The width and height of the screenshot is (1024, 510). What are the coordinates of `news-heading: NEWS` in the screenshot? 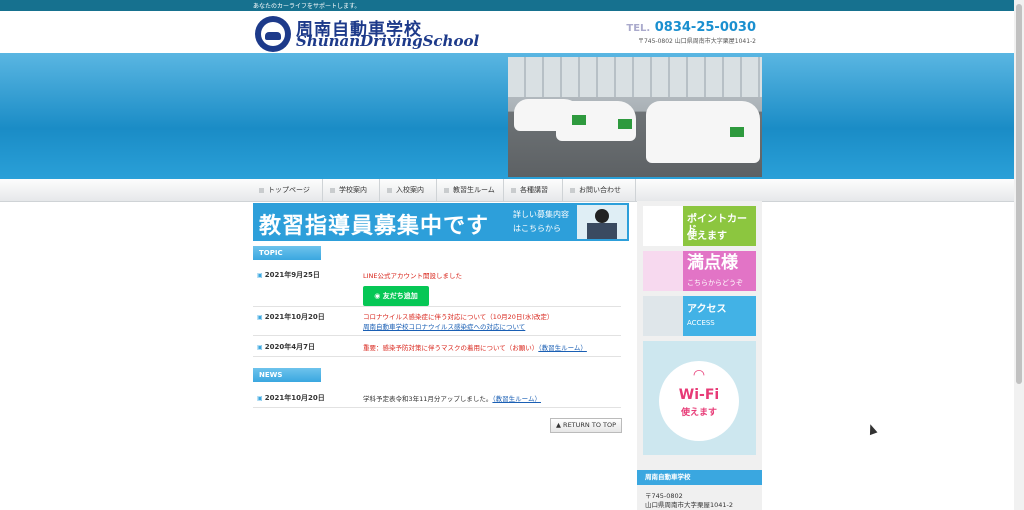 It's located at (287, 375).